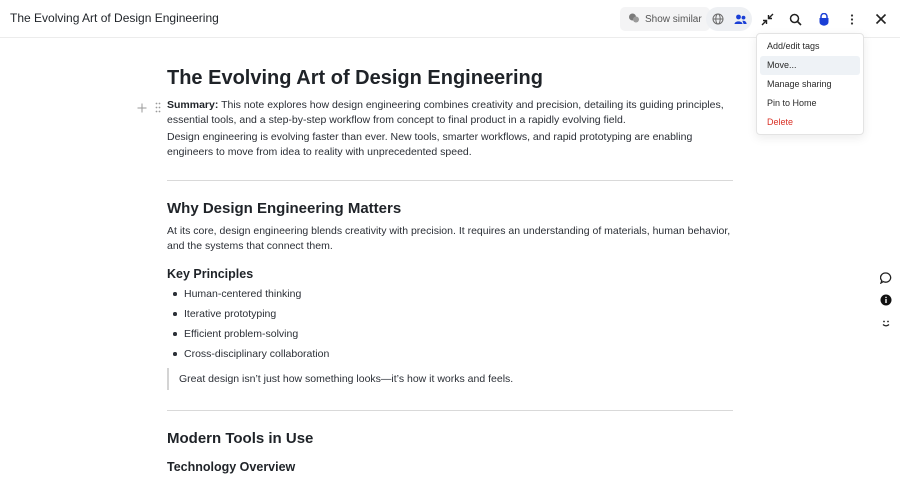 The image size is (900, 484). I want to click on comments-button, so click(886, 280).